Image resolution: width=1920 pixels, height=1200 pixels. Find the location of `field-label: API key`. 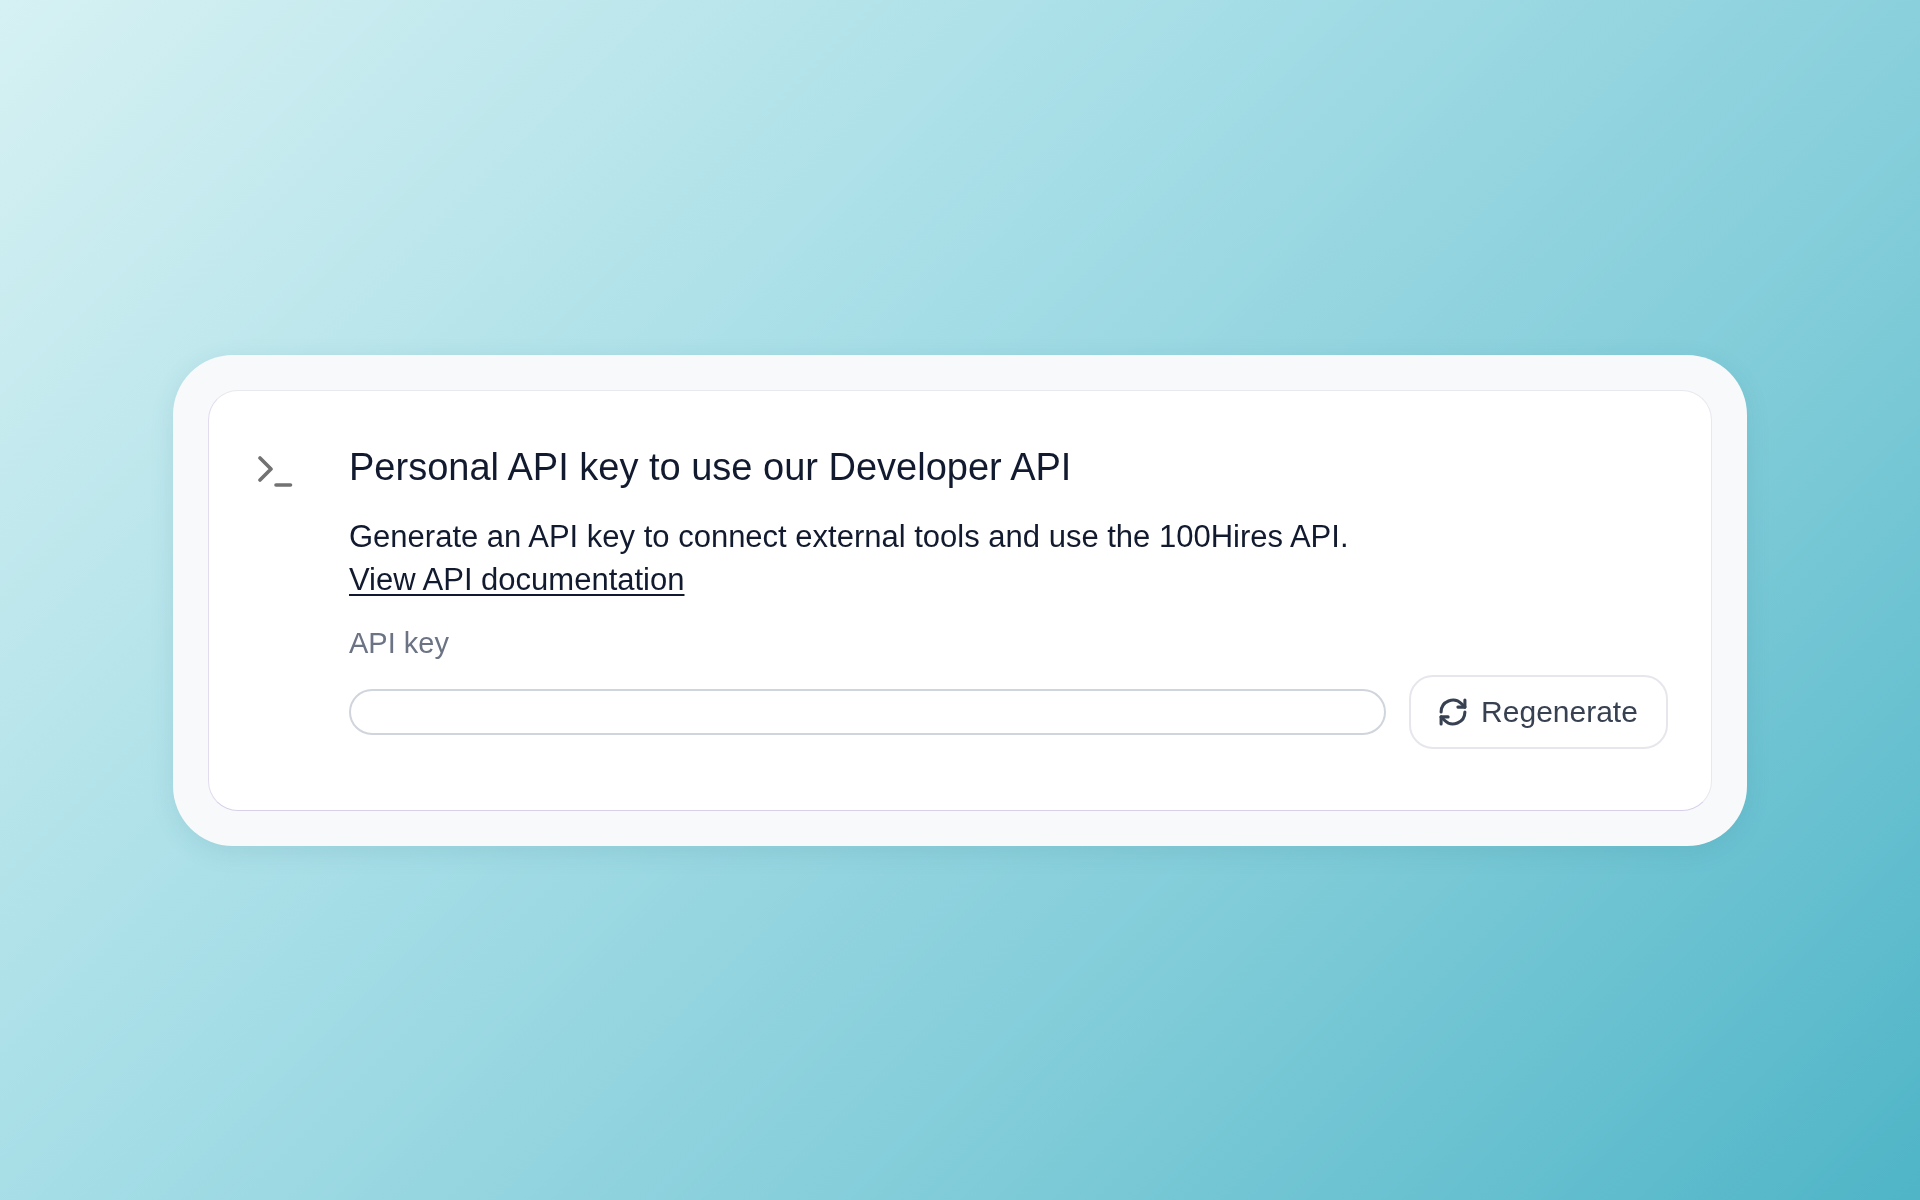

field-label: API key is located at coordinates (399, 643).